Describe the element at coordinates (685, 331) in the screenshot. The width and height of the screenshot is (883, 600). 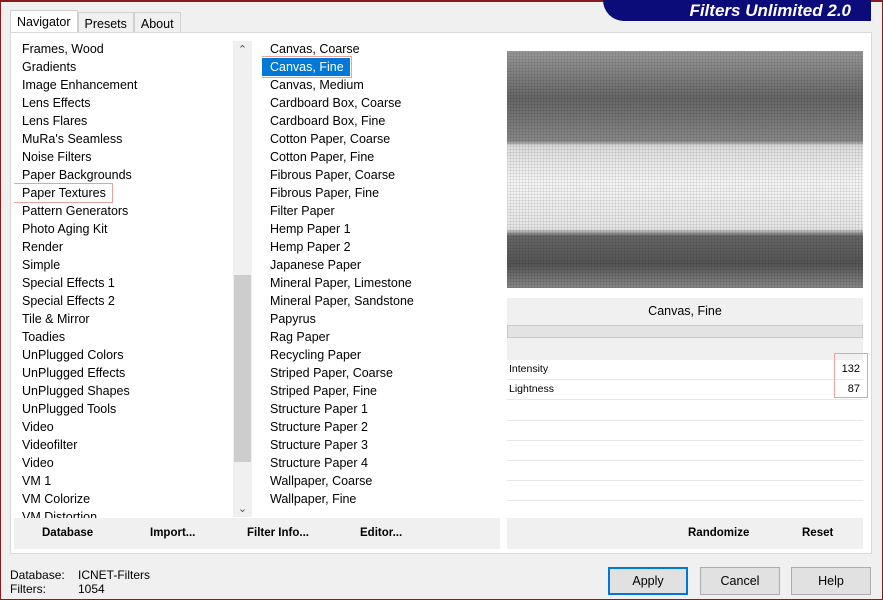
I see `filter-header-bar` at that location.